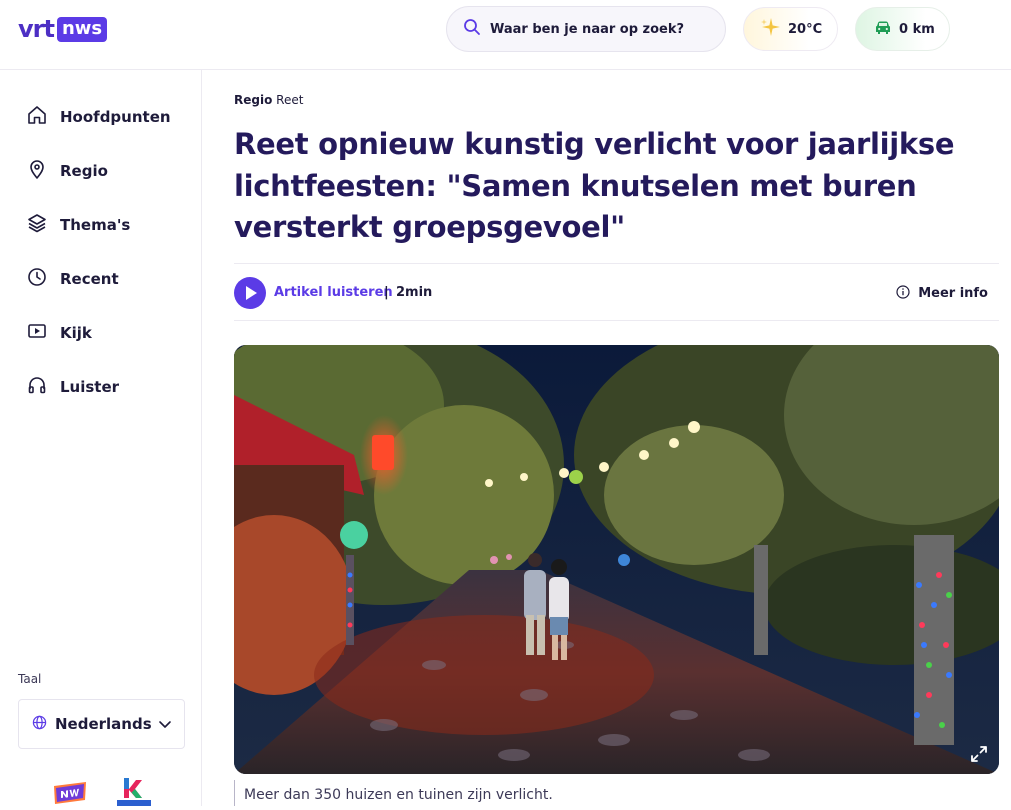  I want to click on location-pin-icon, so click(37, 171).